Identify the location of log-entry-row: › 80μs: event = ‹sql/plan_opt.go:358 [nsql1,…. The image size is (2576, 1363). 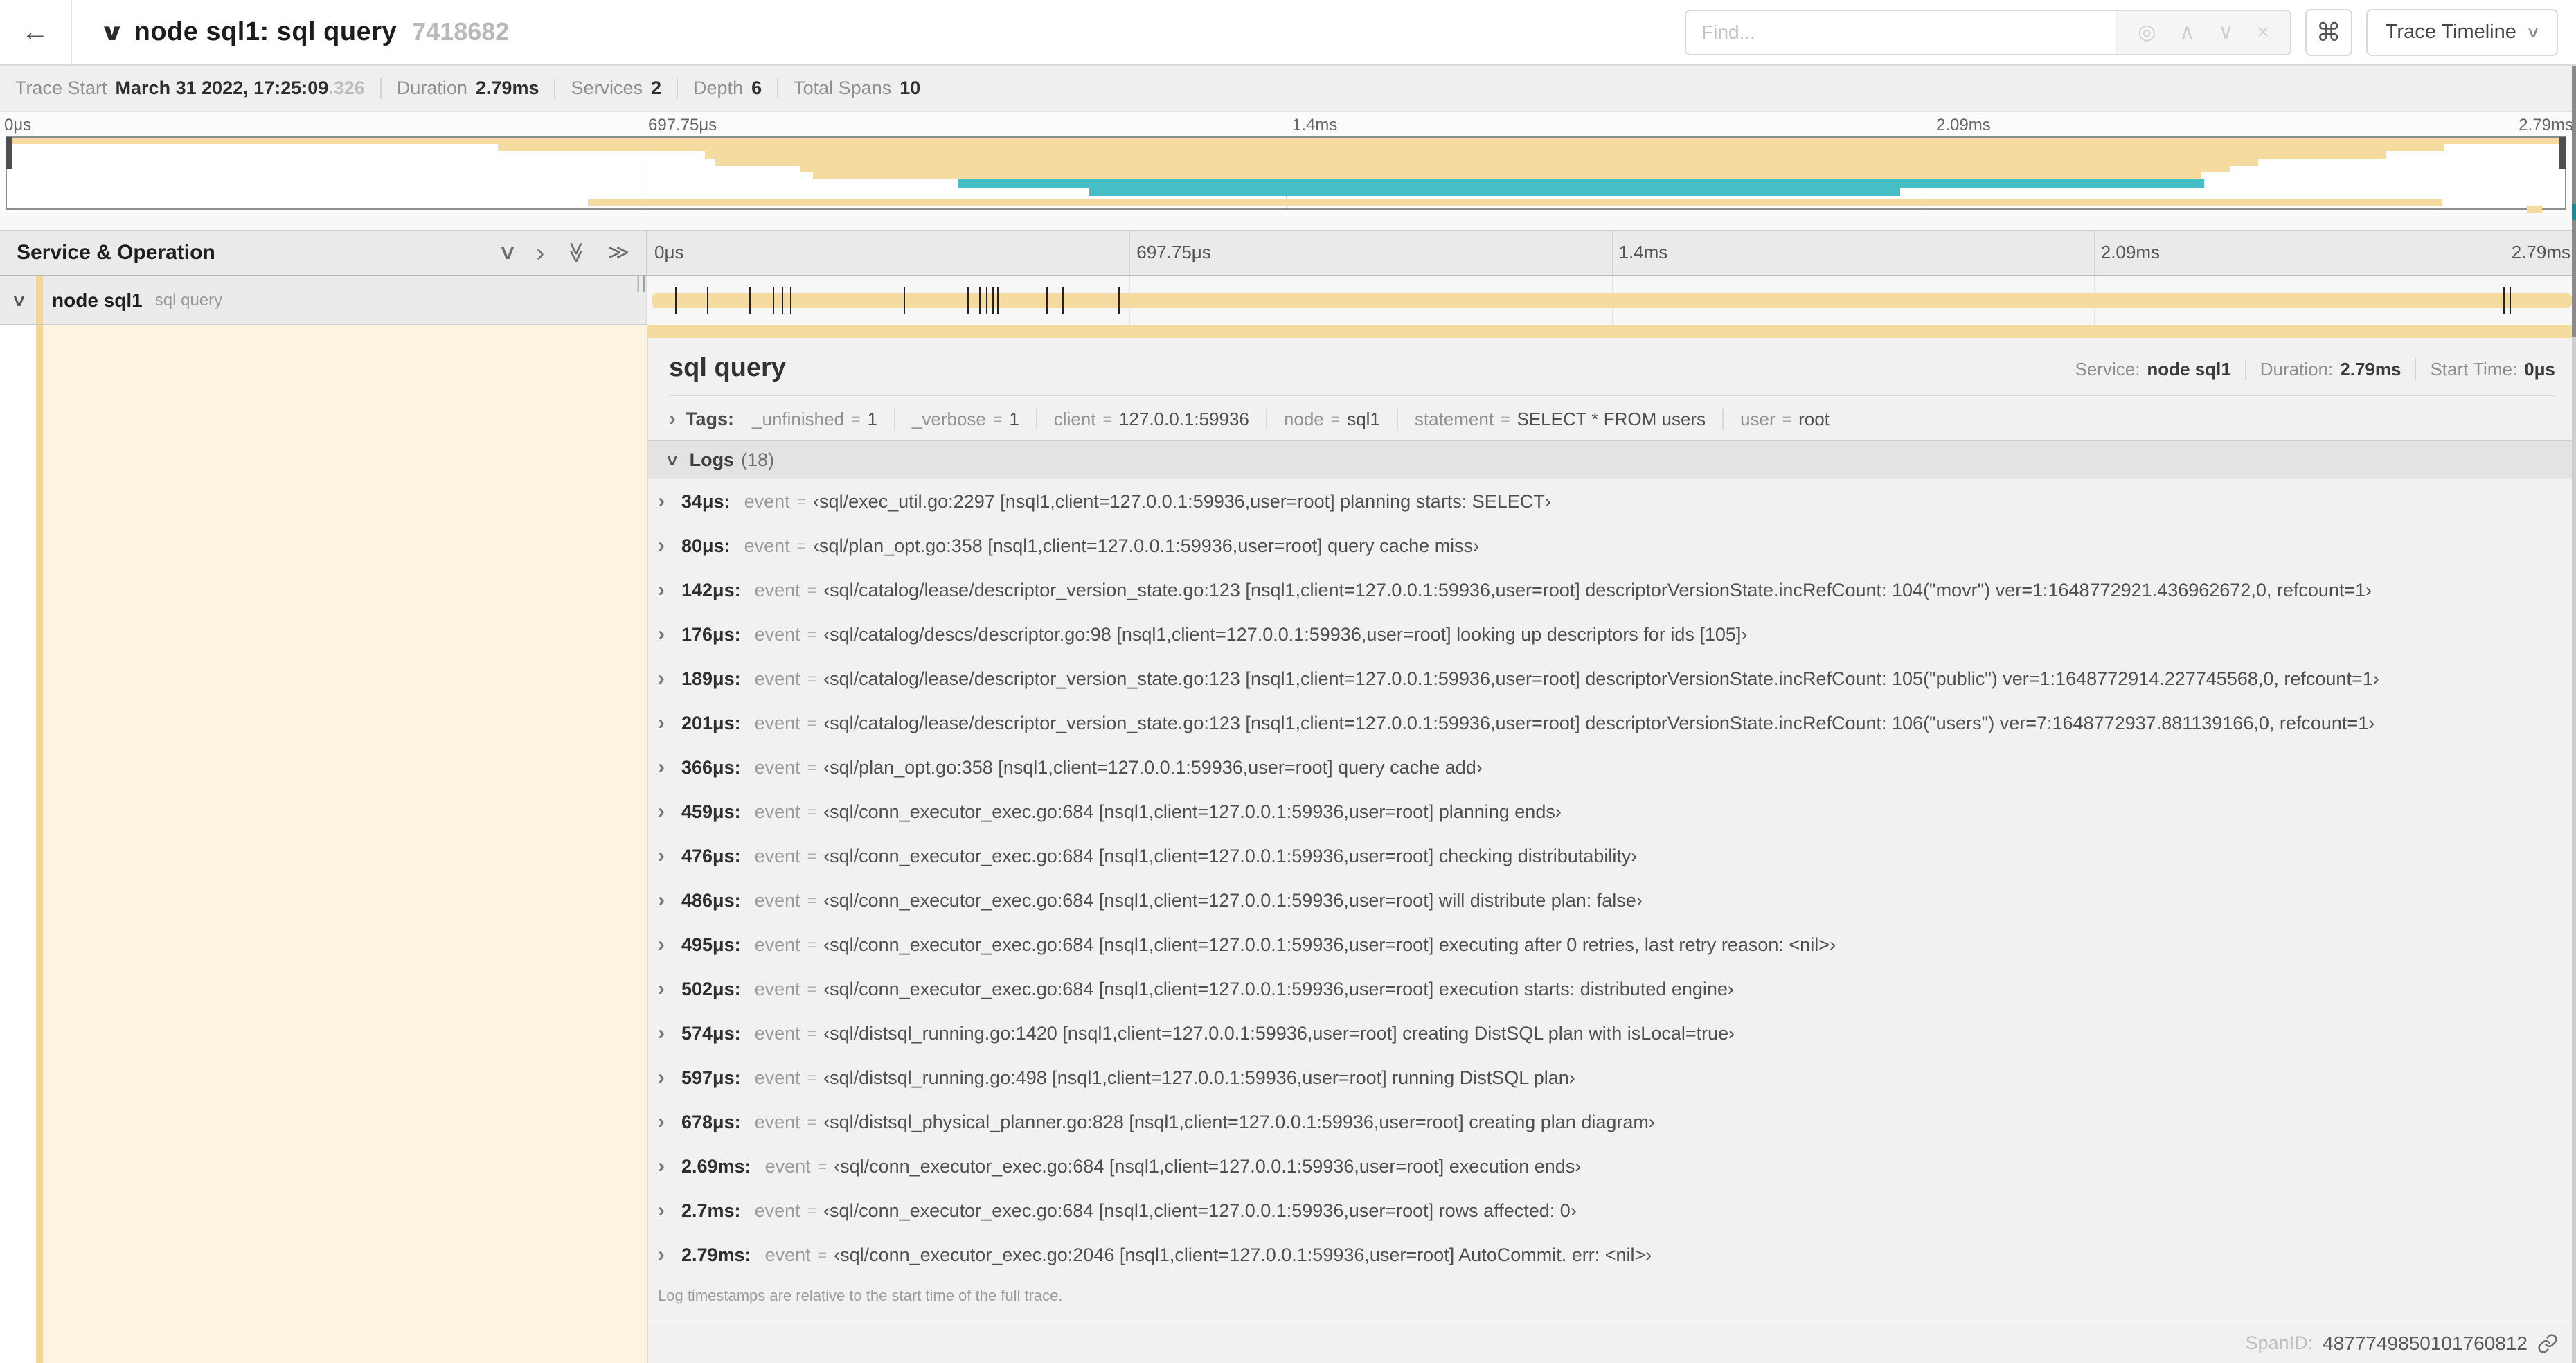
(1612, 546).